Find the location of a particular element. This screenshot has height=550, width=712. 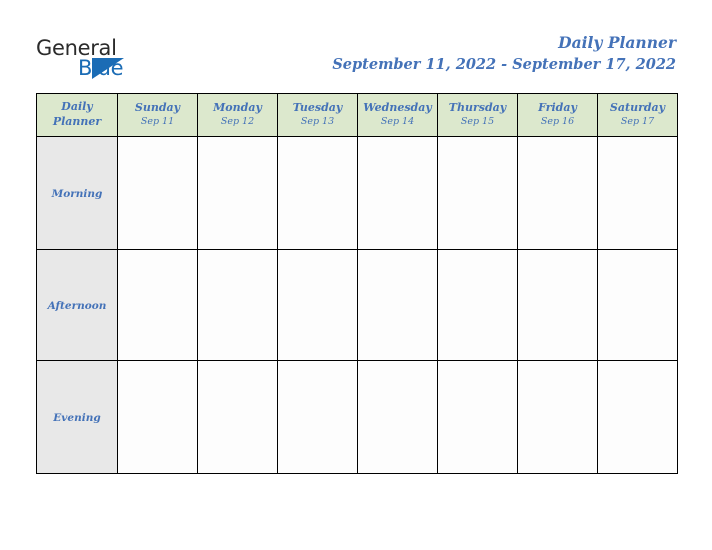

column-header-tuesday: Tuesday Sep 13 is located at coordinates (317, 115).